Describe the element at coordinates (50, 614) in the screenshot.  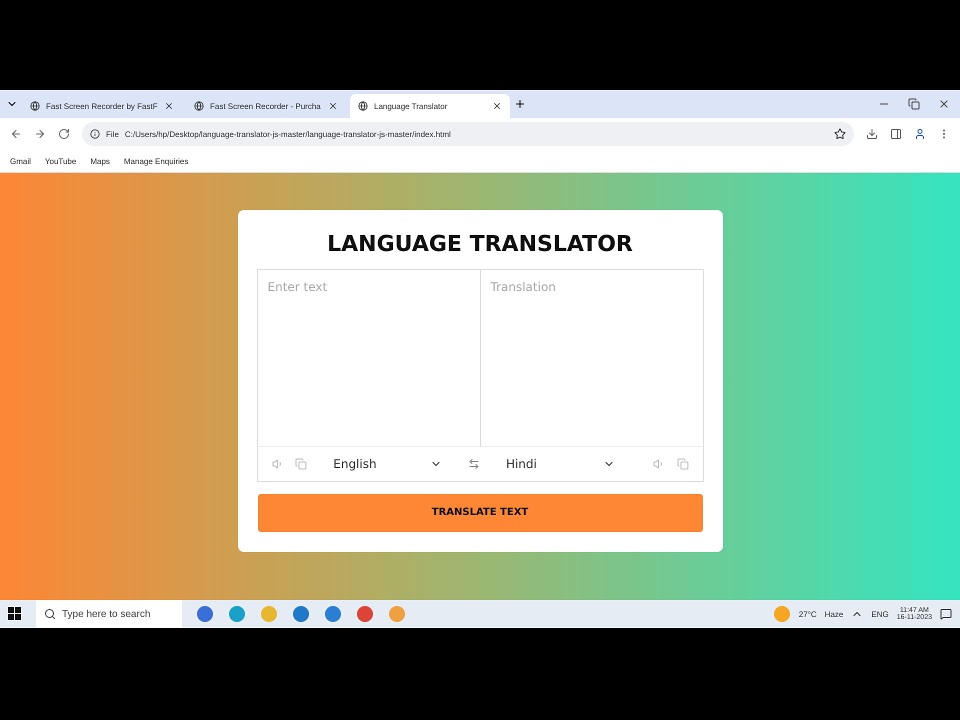
I see `search-icon` at that location.